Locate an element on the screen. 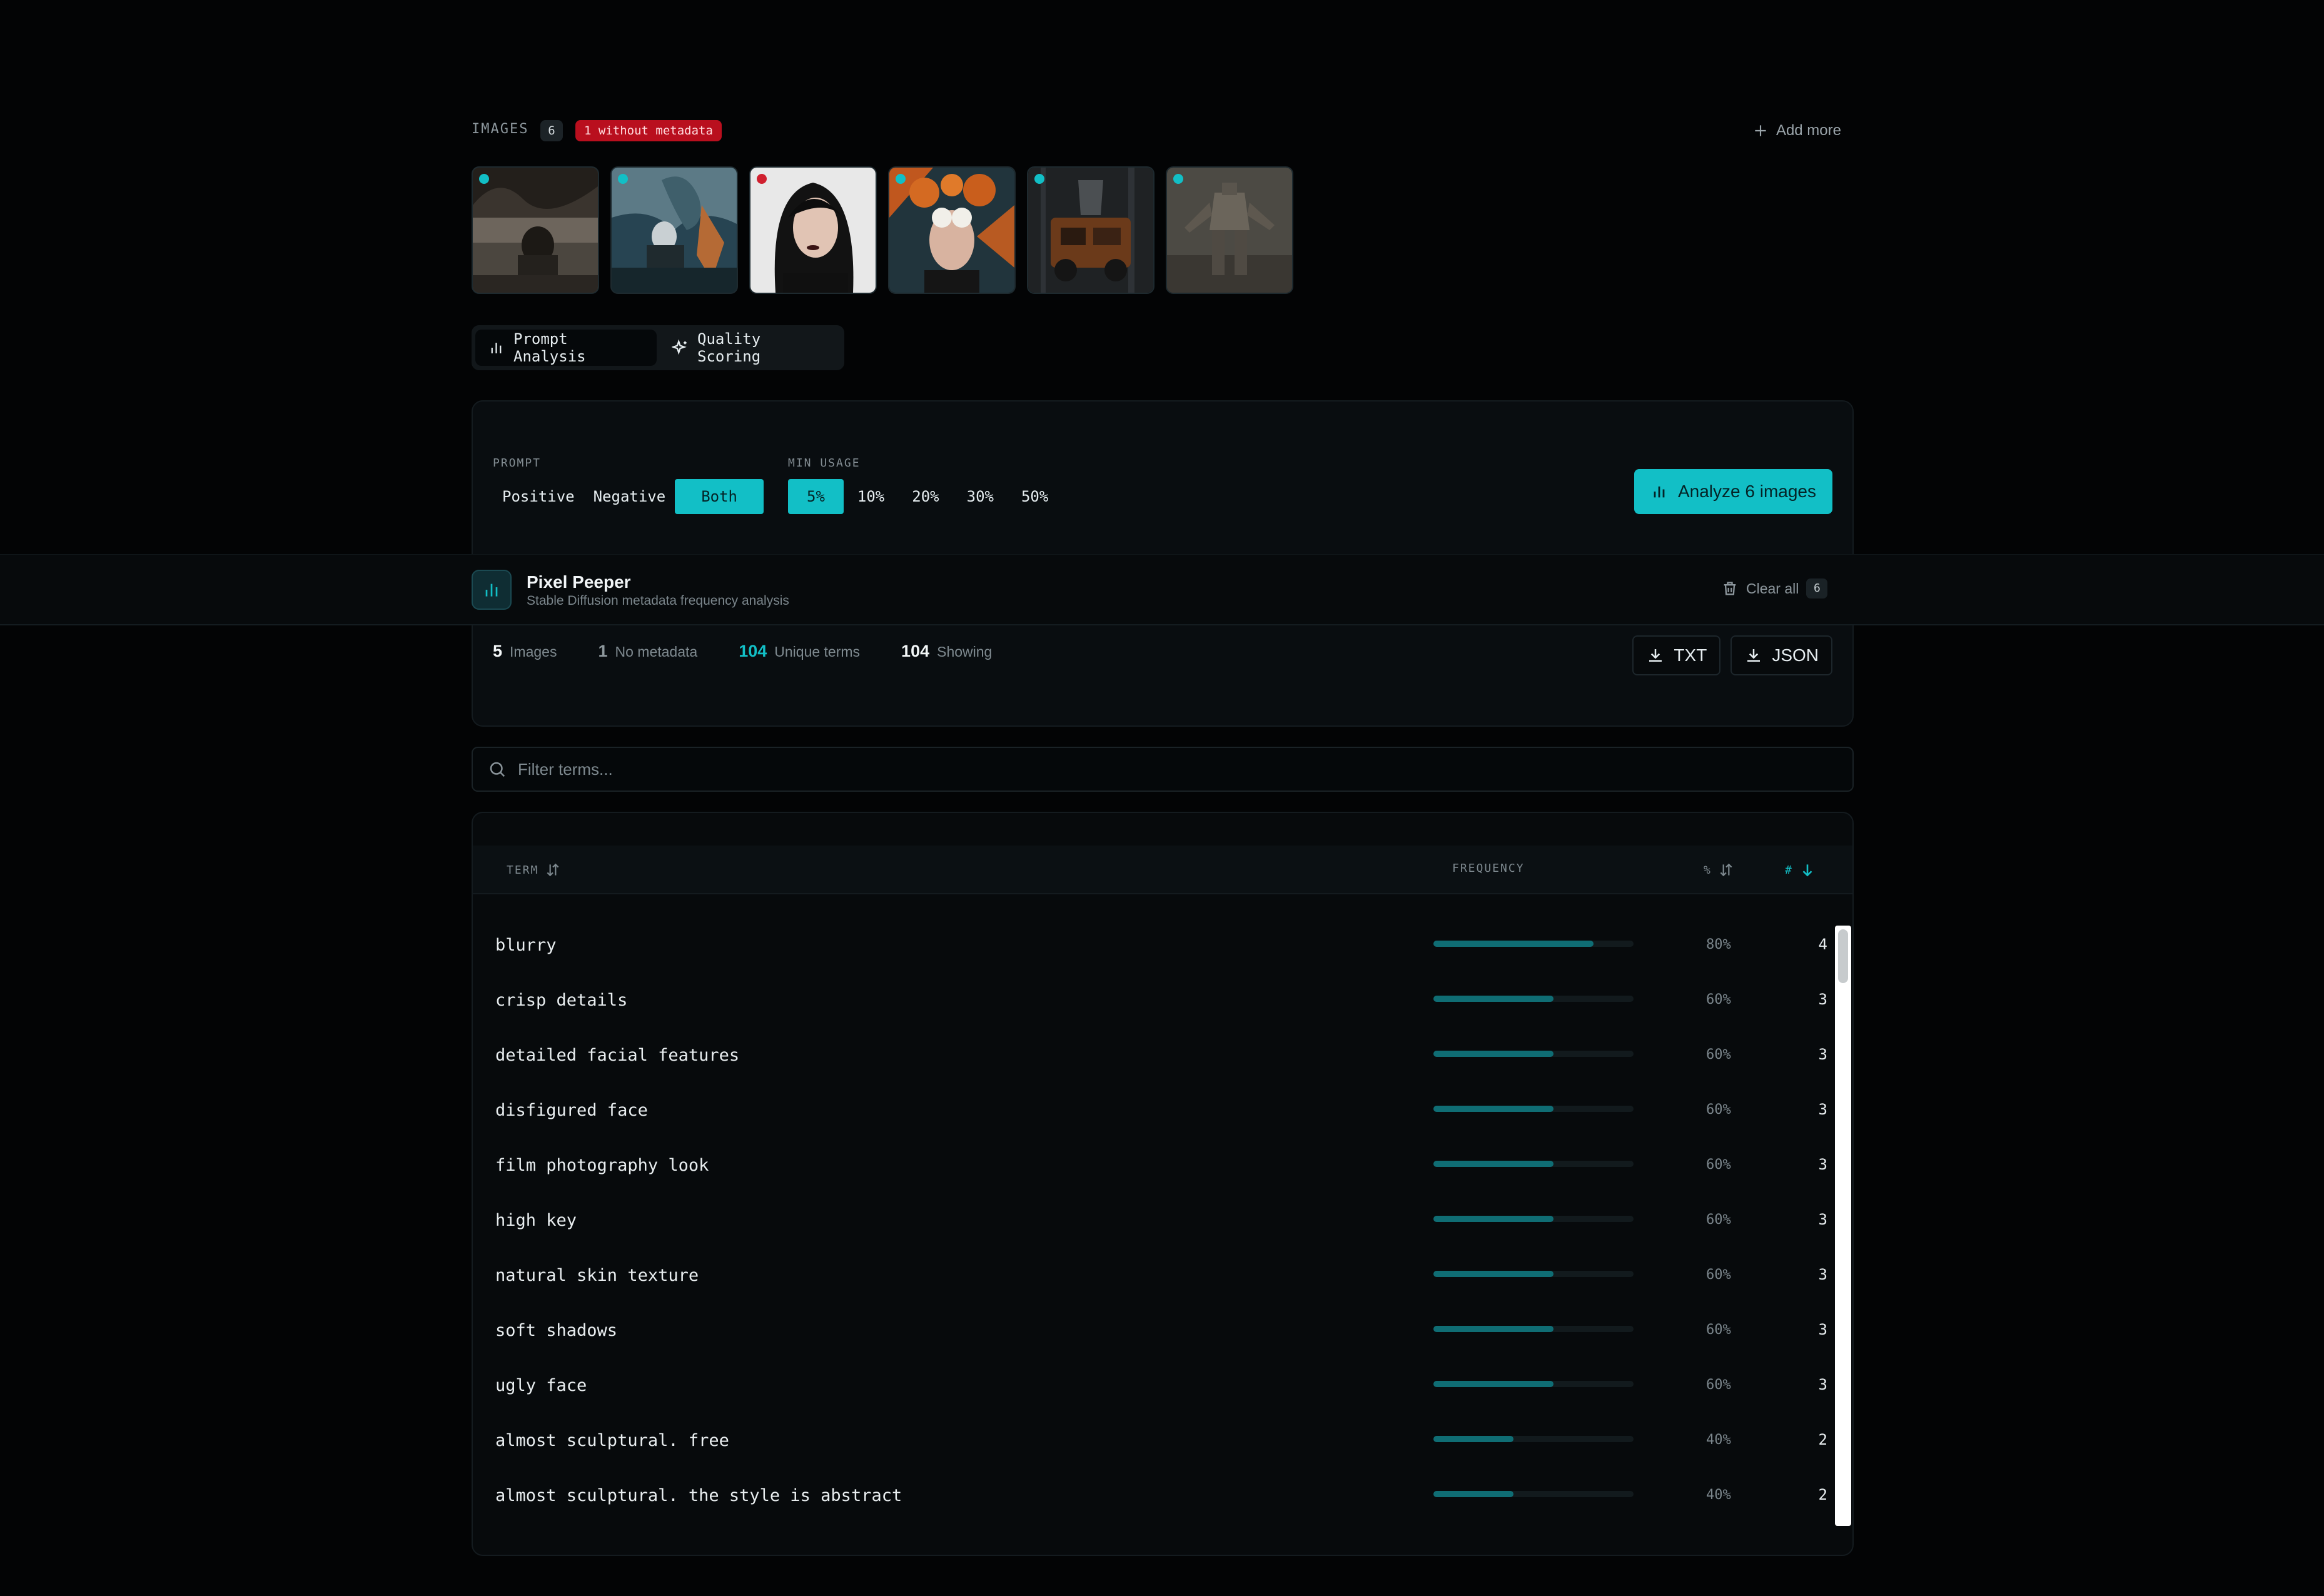 The width and height of the screenshot is (2324, 1596). term-cell: crisp details is located at coordinates (561, 1000).